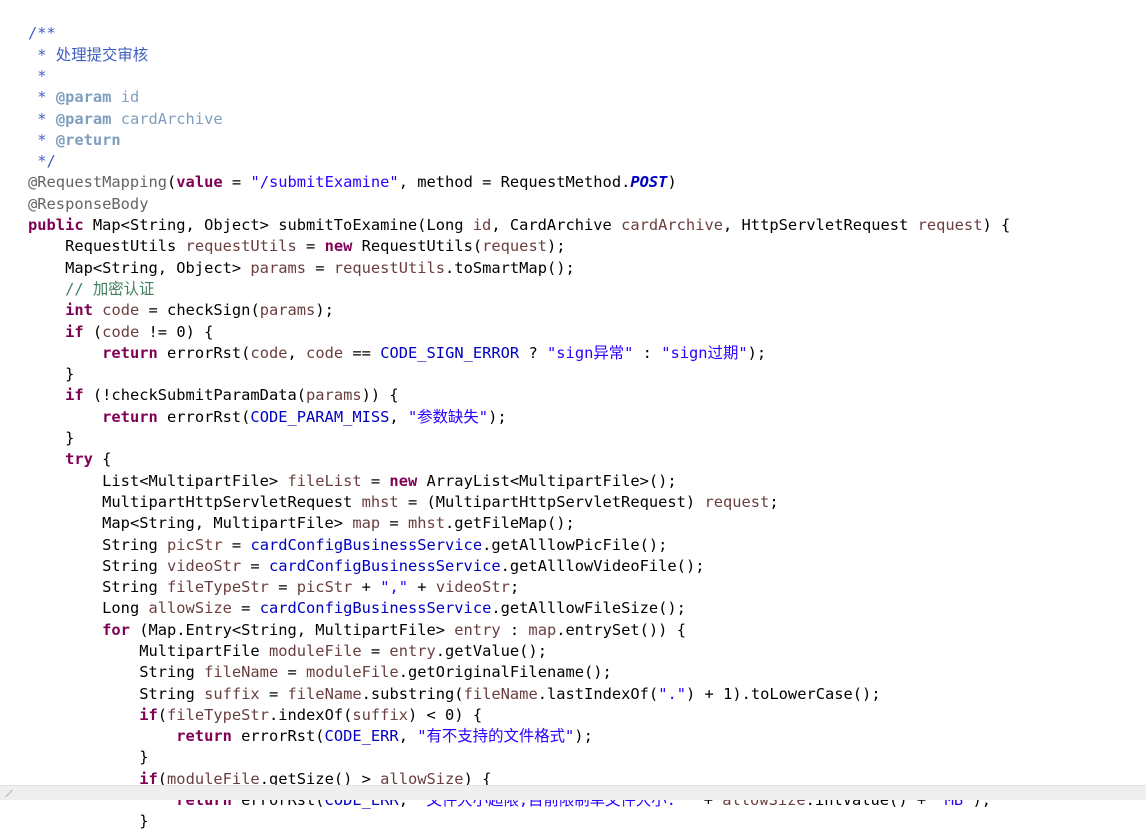 This screenshot has width=1146, height=833. I want to click on code-token: @return, so click(88, 139).